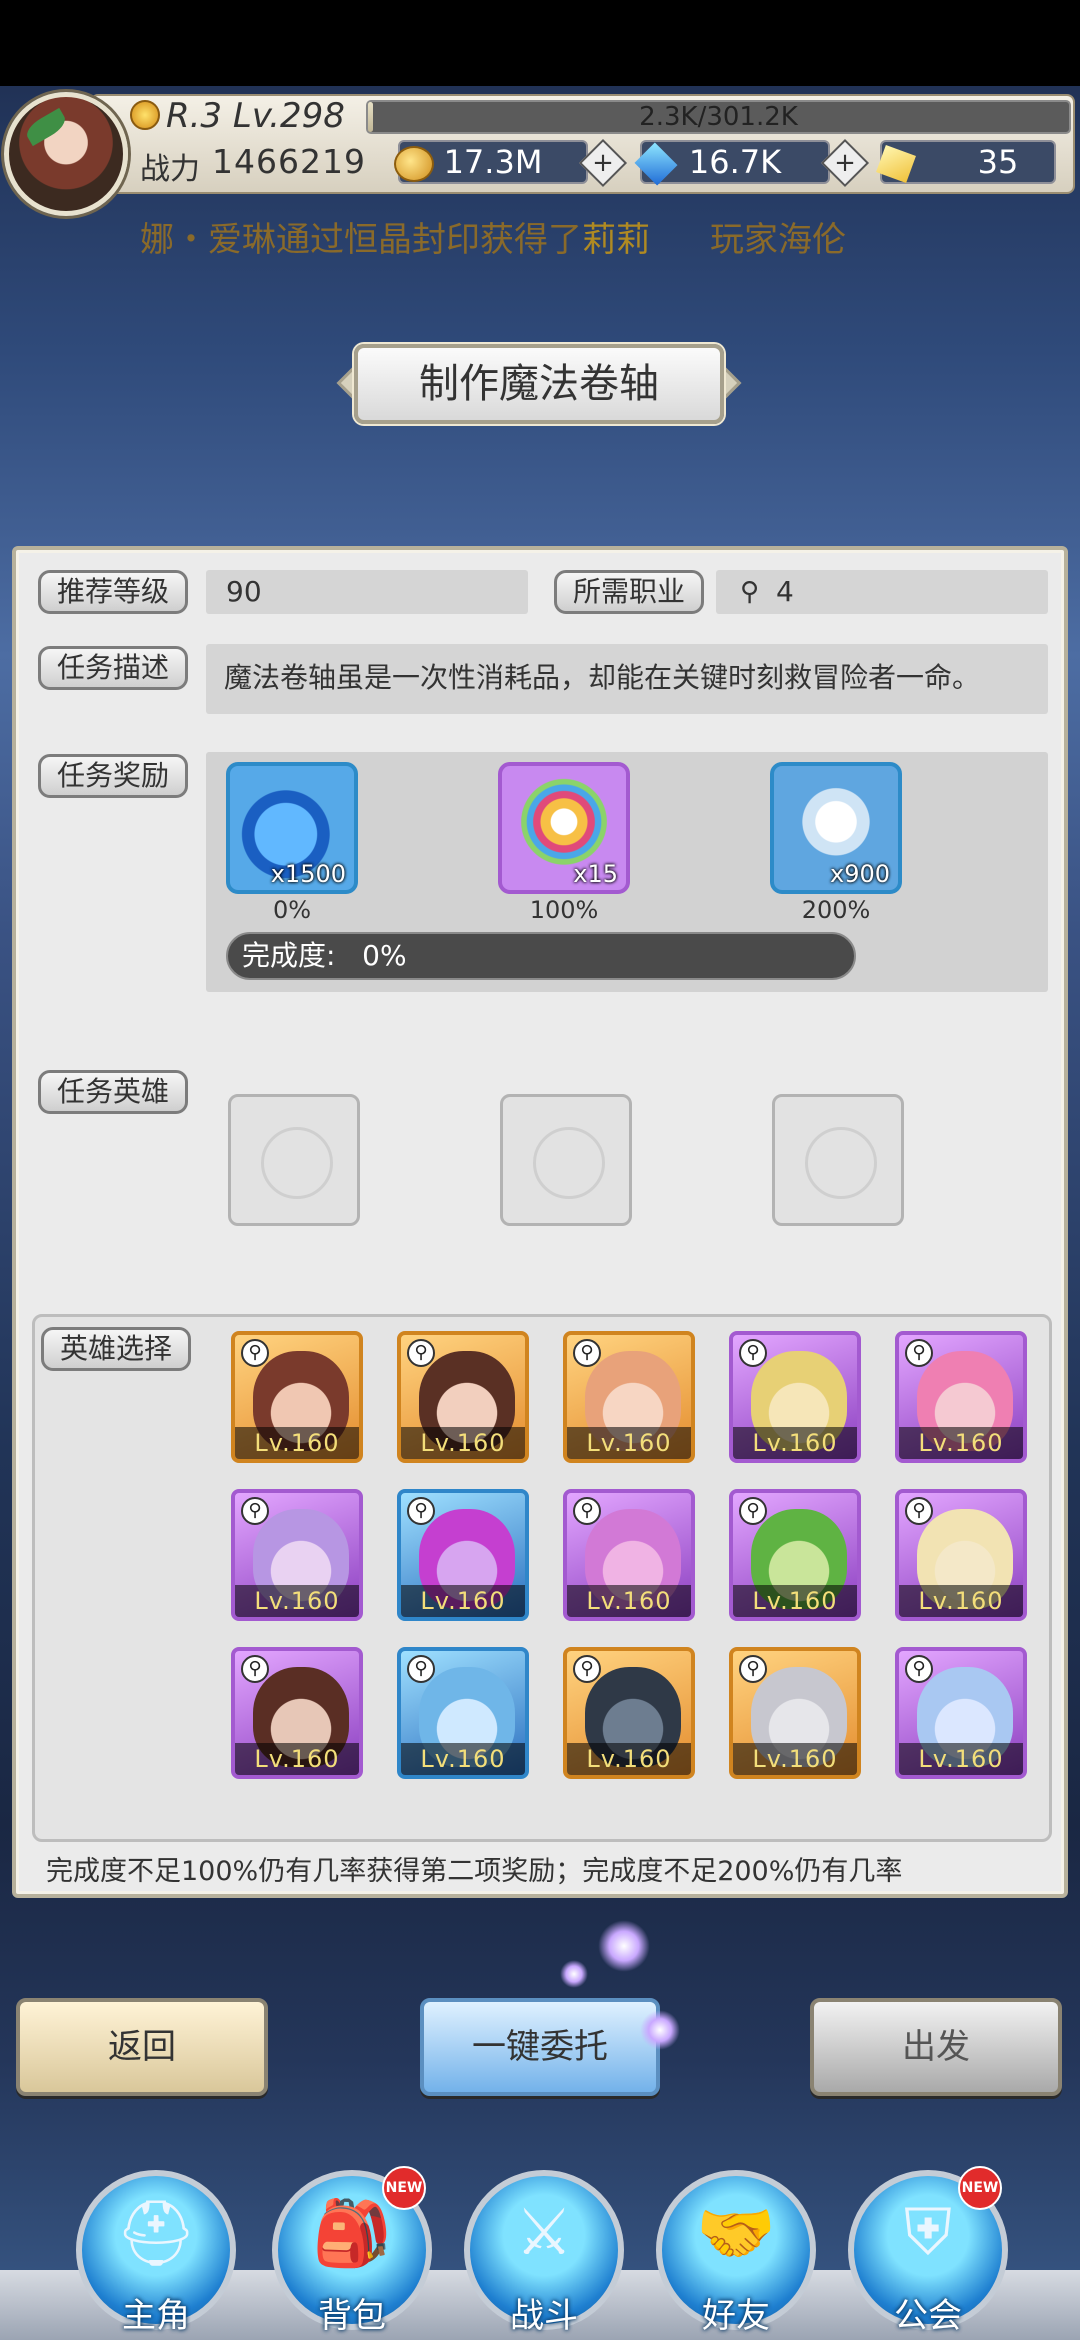 The width and height of the screenshot is (1080, 2340). What do you see at coordinates (384, 955) in the screenshot?
I see `completion-value: 0%` at bounding box center [384, 955].